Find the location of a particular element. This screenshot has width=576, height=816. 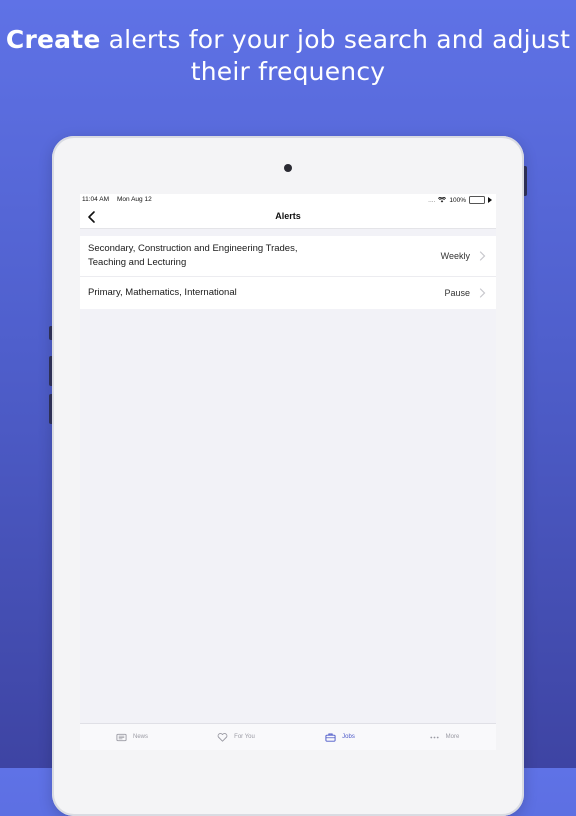

tab-news: News is located at coordinates (132, 737).